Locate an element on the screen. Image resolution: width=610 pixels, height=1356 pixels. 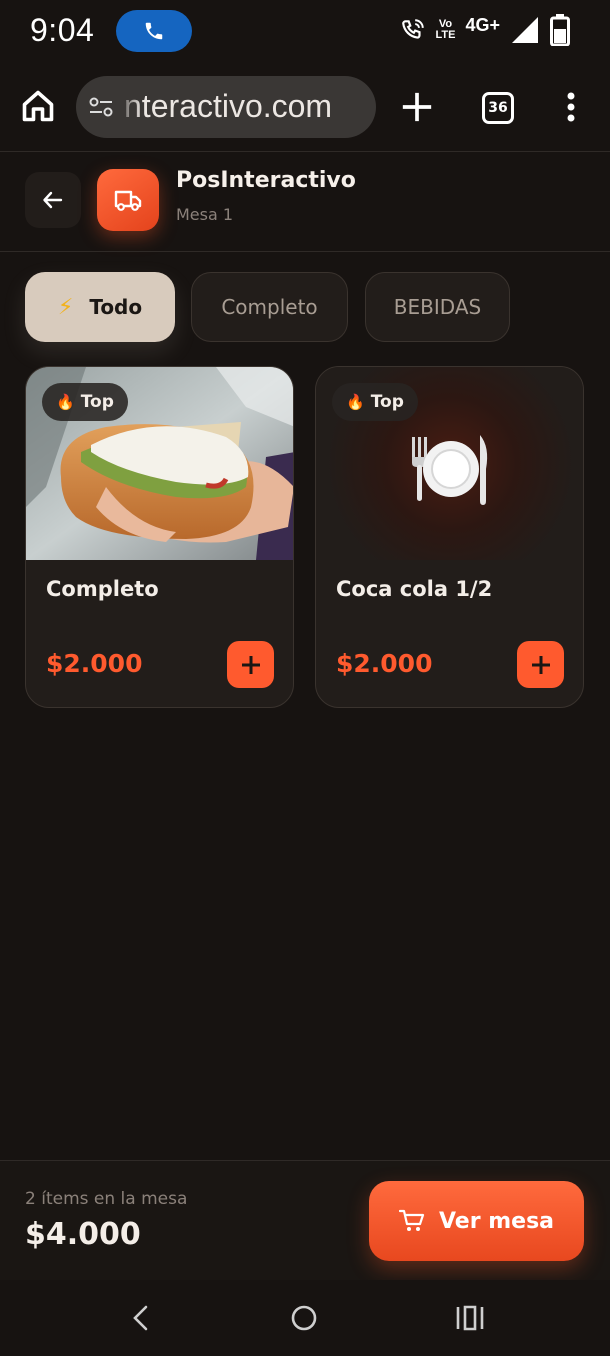
ongoing-call-pill is located at coordinates (154, 31).